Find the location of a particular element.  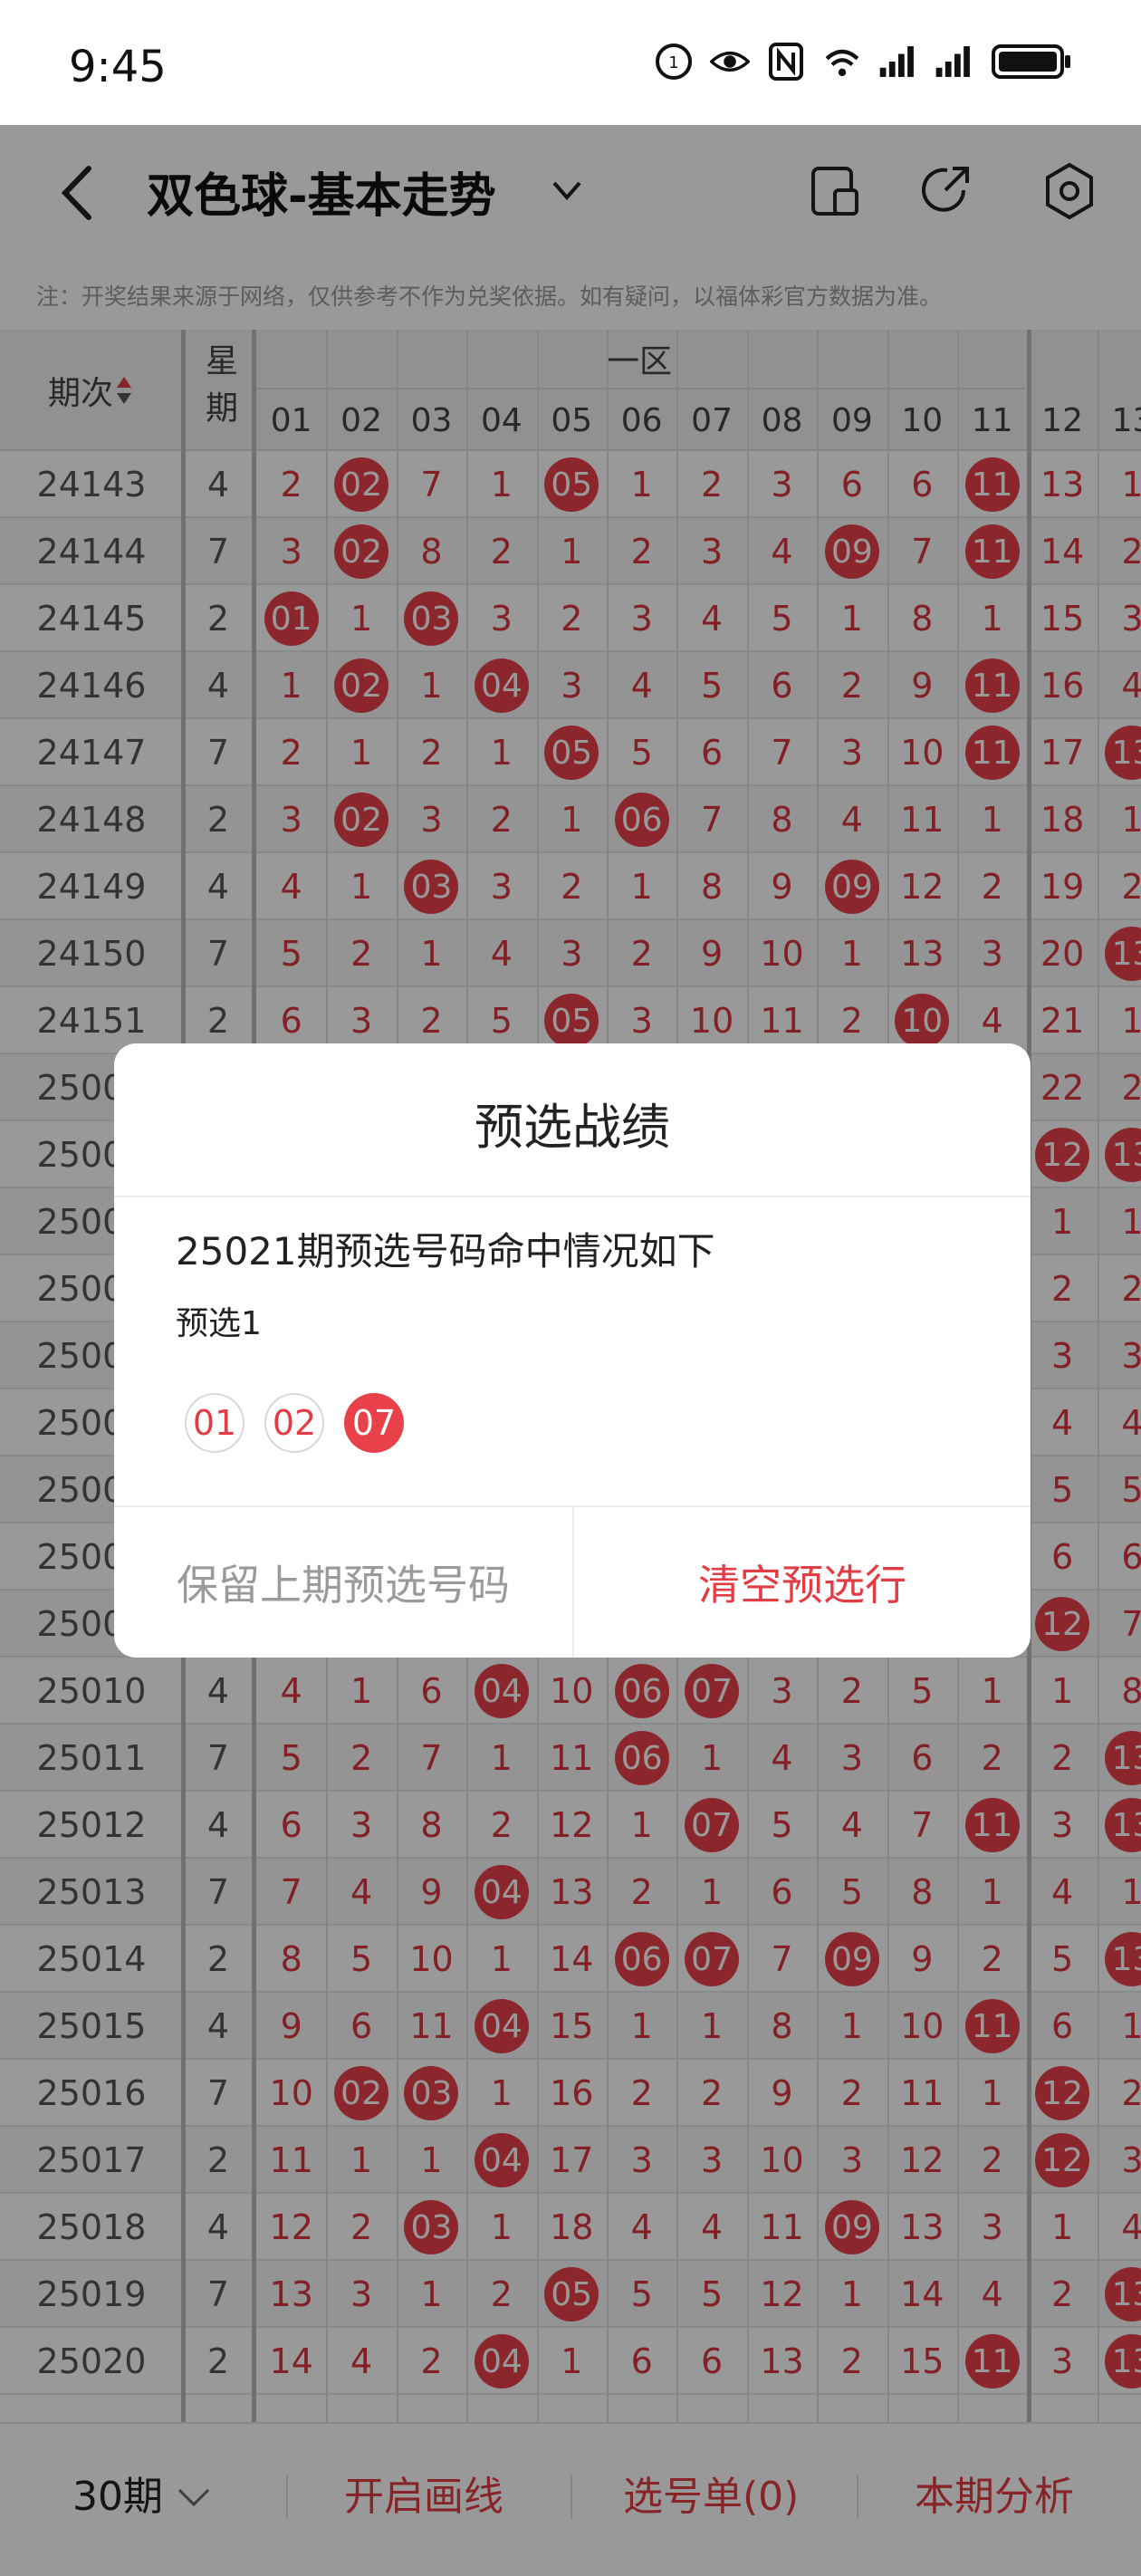

status-bar: 9:45 1 is located at coordinates (570, 62).